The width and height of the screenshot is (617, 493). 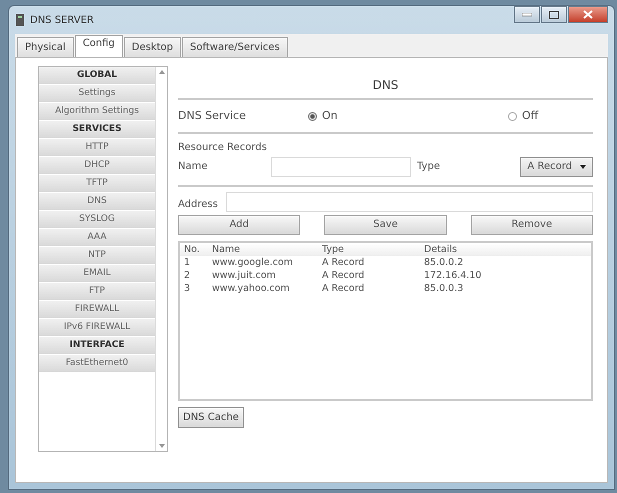 What do you see at coordinates (97, 130) in the screenshot?
I see `sidebar-heading: SERVICES` at bounding box center [97, 130].